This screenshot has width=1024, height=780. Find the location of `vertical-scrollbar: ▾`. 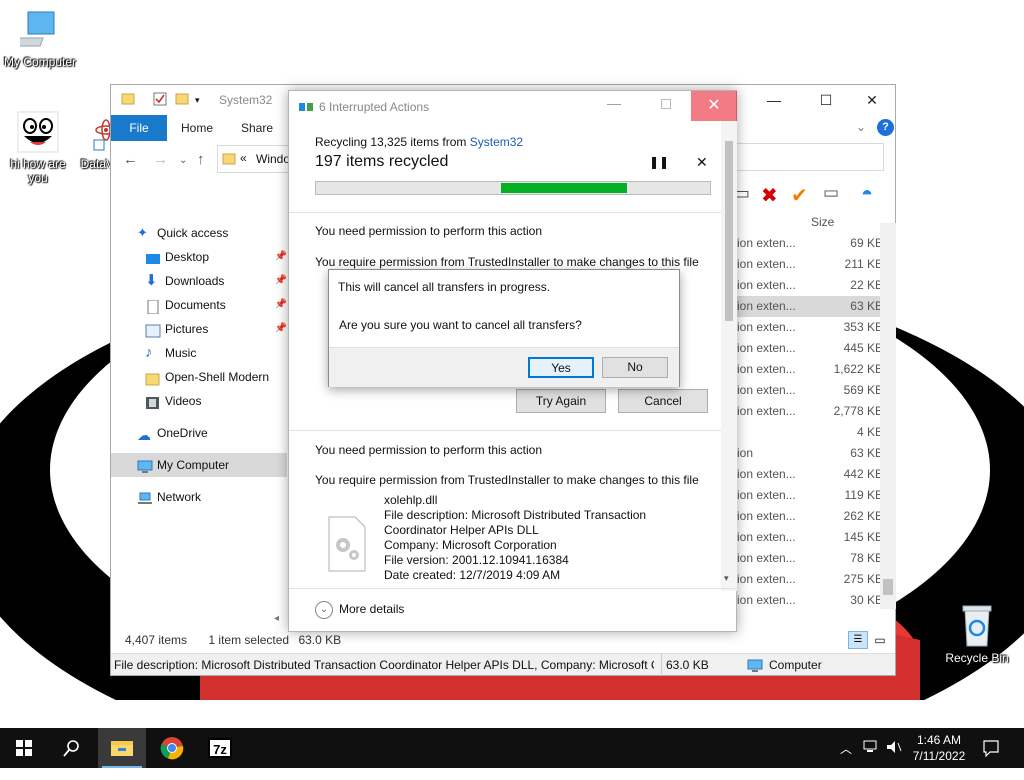

vertical-scrollbar: ▾ is located at coordinates (729, 356).